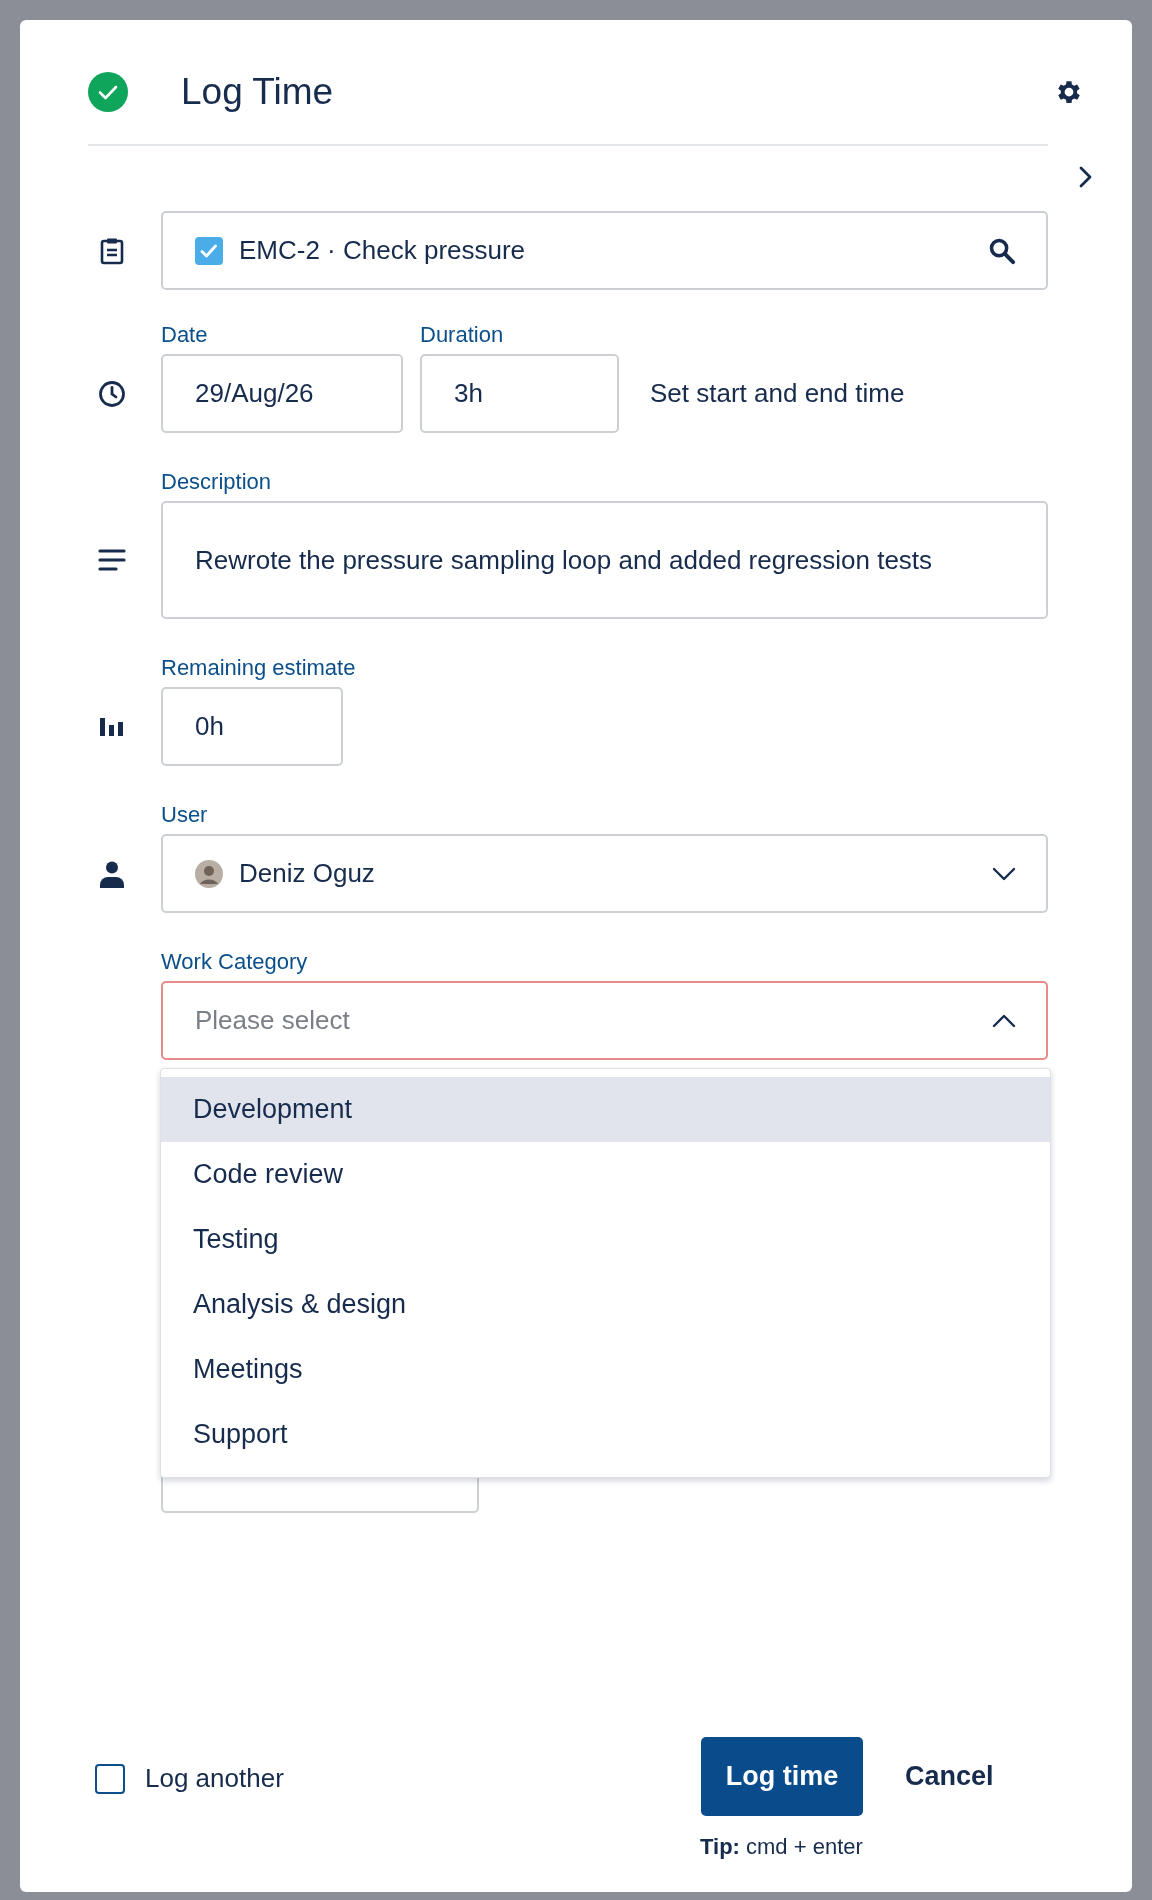 Image resolution: width=1152 pixels, height=1900 pixels. Describe the element at coordinates (1086, 177) in the screenshot. I see `chevron-right-icon` at that location.